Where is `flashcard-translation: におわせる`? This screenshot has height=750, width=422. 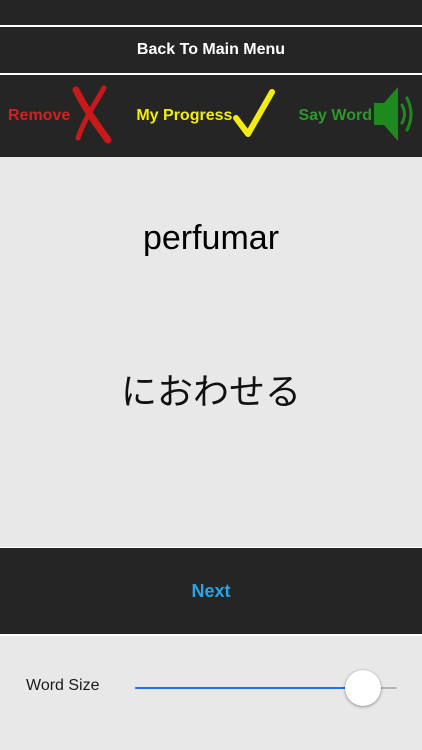 flashcard-translation: におわせる is located at coordinates (210, 392).